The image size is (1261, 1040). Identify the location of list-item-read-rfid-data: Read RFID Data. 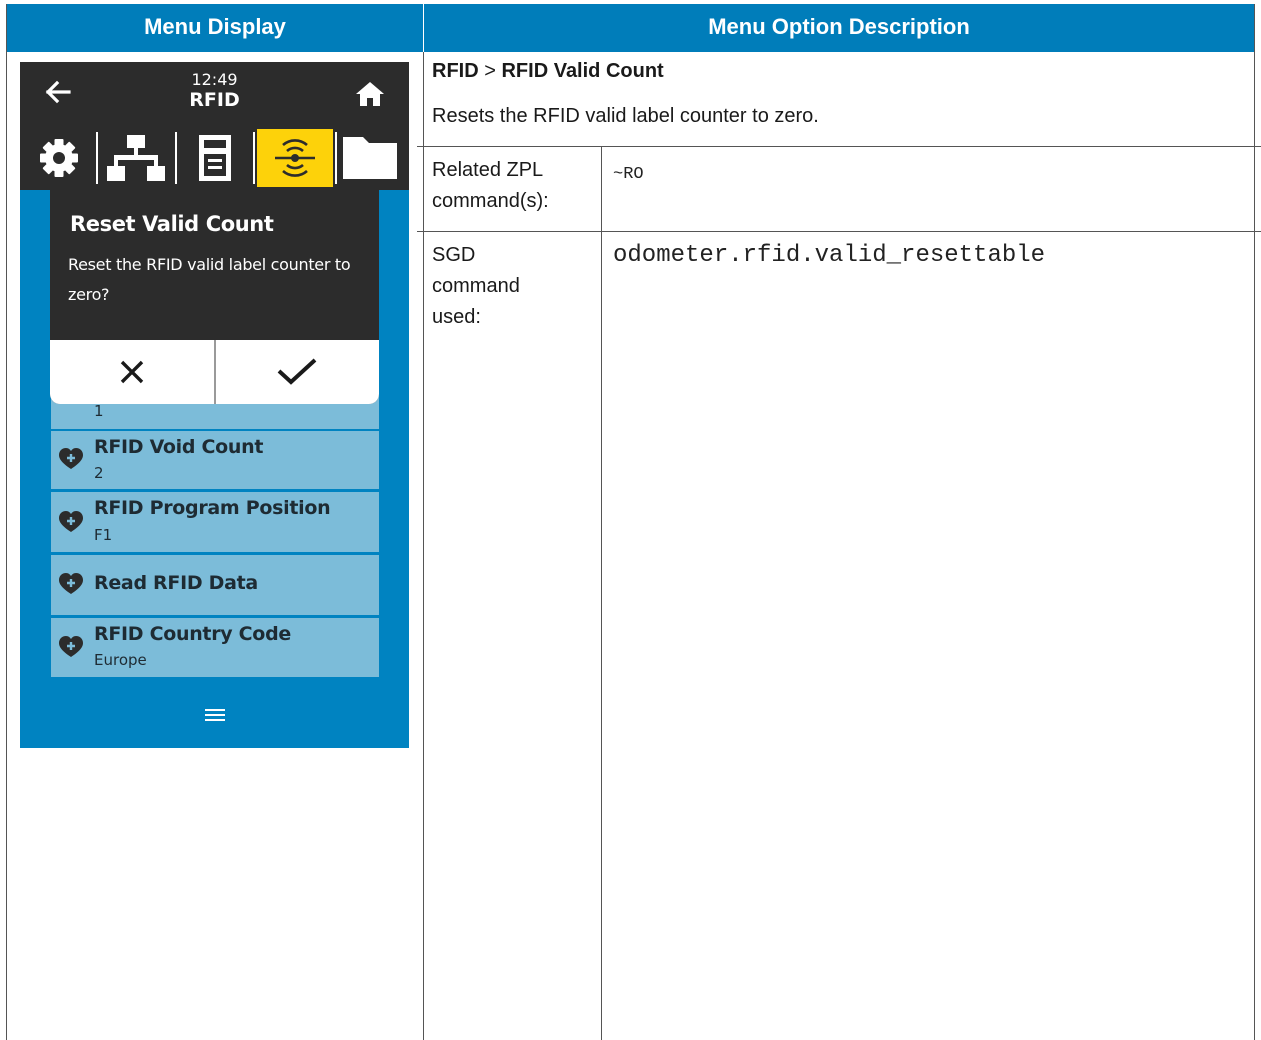
(215, 585).